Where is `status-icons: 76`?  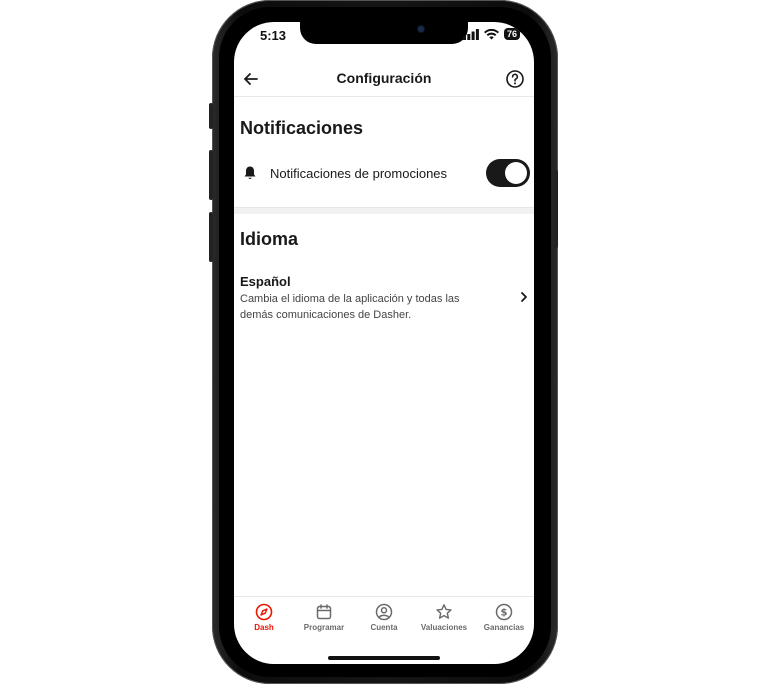
status-icons: 76 is located at coordinates (491, 34).